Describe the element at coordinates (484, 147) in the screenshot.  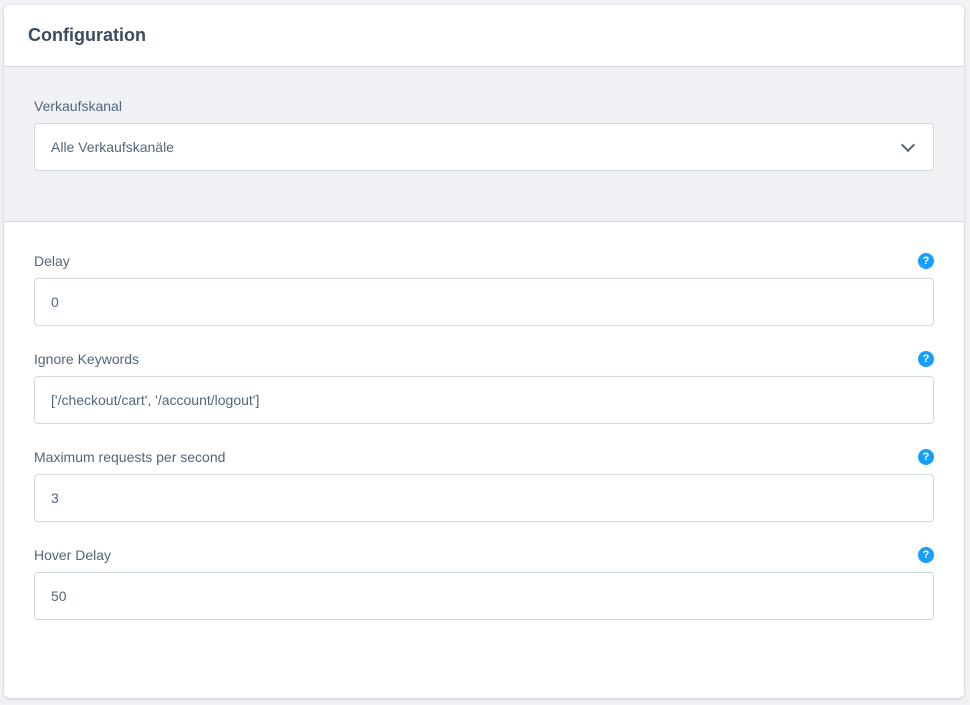
I see `sales-channel-select: Alle Verkaufskanäle` at that location.